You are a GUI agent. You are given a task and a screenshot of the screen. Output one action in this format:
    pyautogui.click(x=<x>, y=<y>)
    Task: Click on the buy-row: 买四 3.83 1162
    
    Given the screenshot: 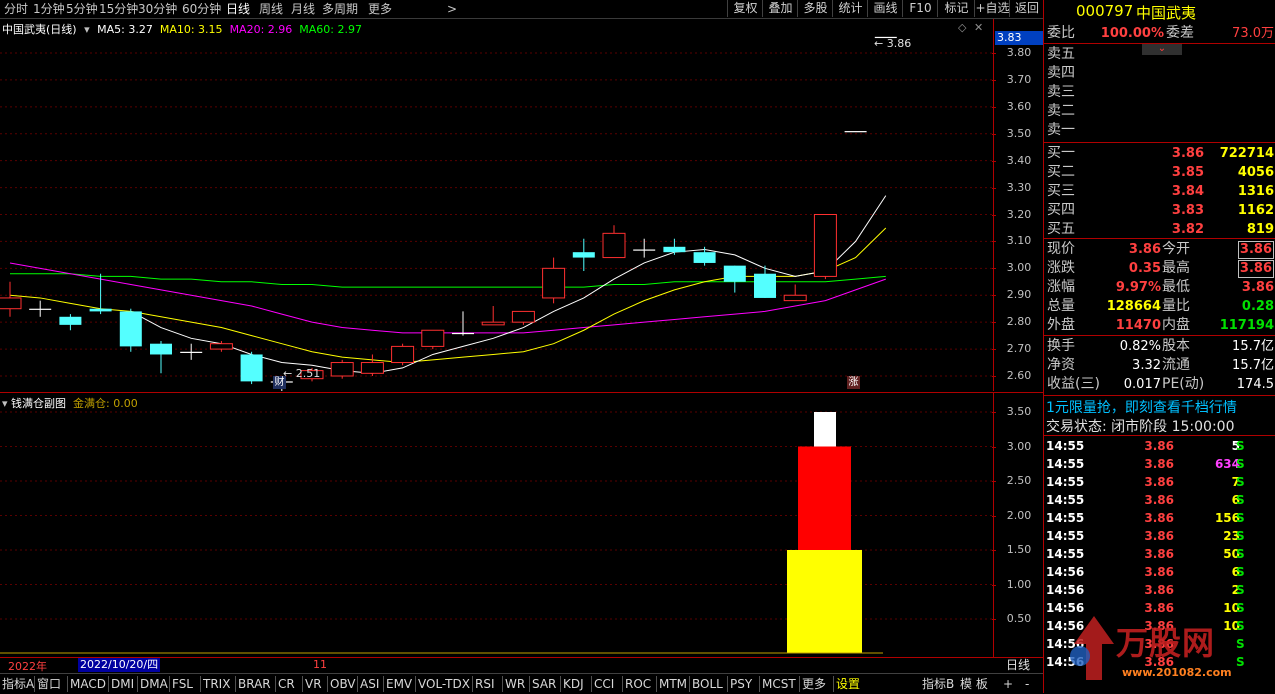 What is the action you would take?
    pyautogui.click(x=1159, y=210)
    